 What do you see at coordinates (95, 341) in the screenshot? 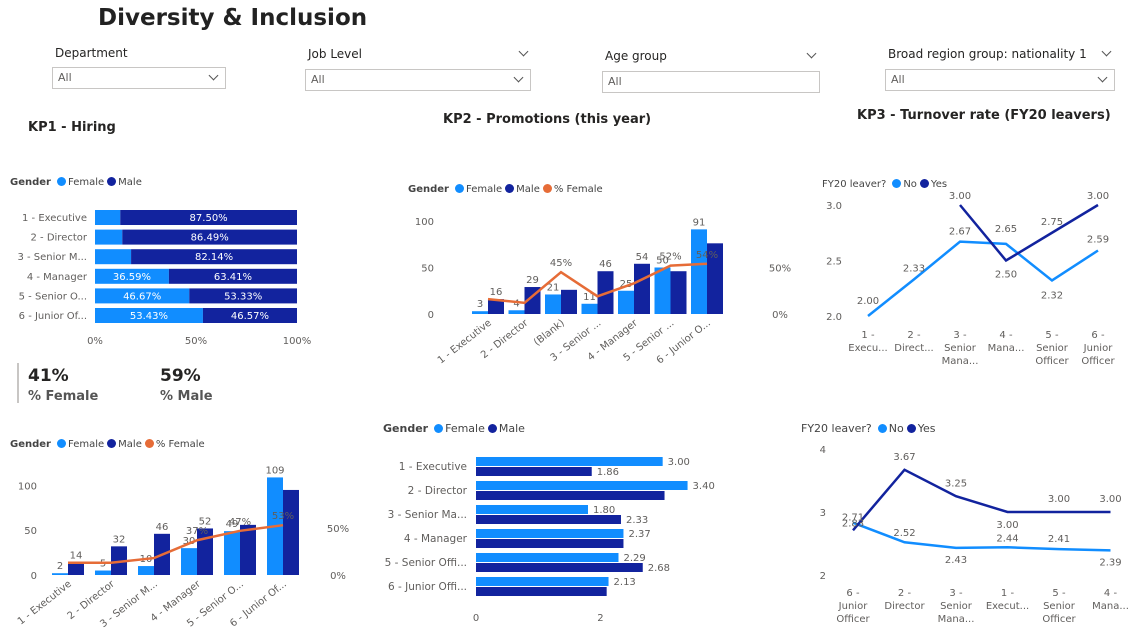
I see `x-tick-label: 0%` at bounding box center [95, 341].